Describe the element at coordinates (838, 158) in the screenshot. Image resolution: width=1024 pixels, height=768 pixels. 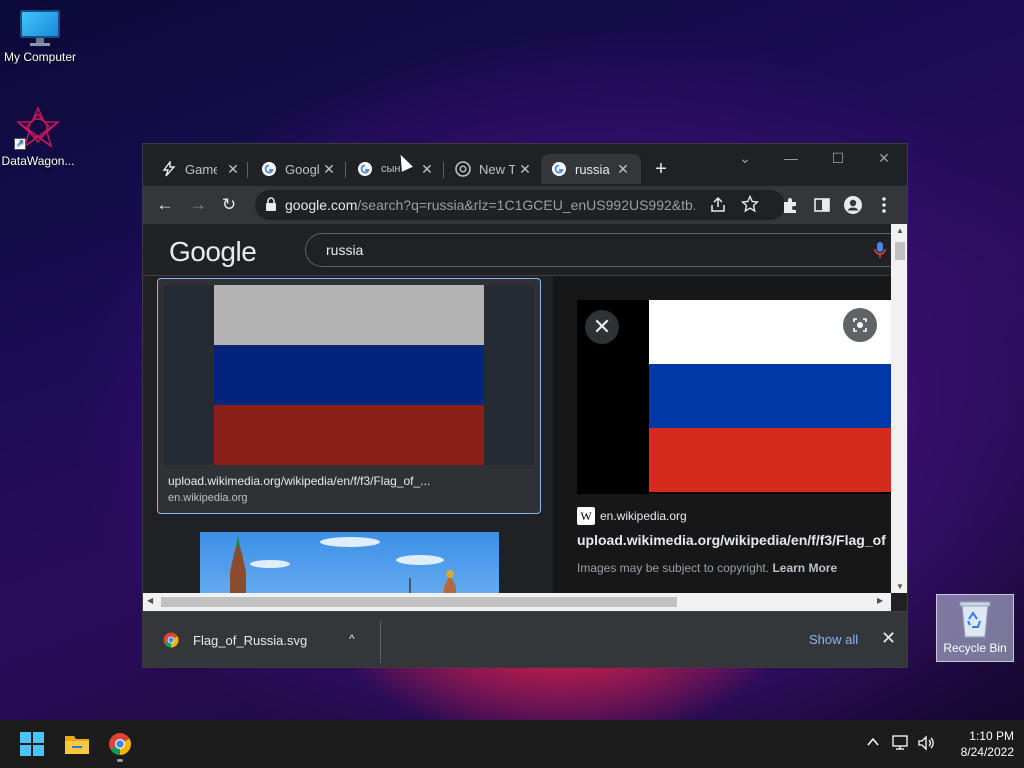
I see `maximize-button: ☐` at that location.